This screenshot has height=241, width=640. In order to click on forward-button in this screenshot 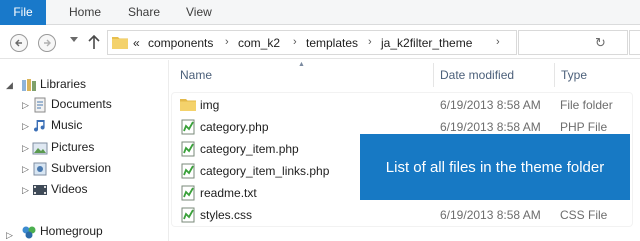, I will do `click(47, 43)`.